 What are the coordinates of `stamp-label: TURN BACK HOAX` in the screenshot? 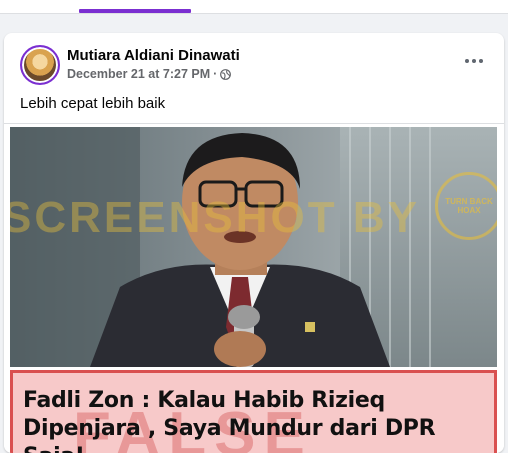 It's located at (469, 206).